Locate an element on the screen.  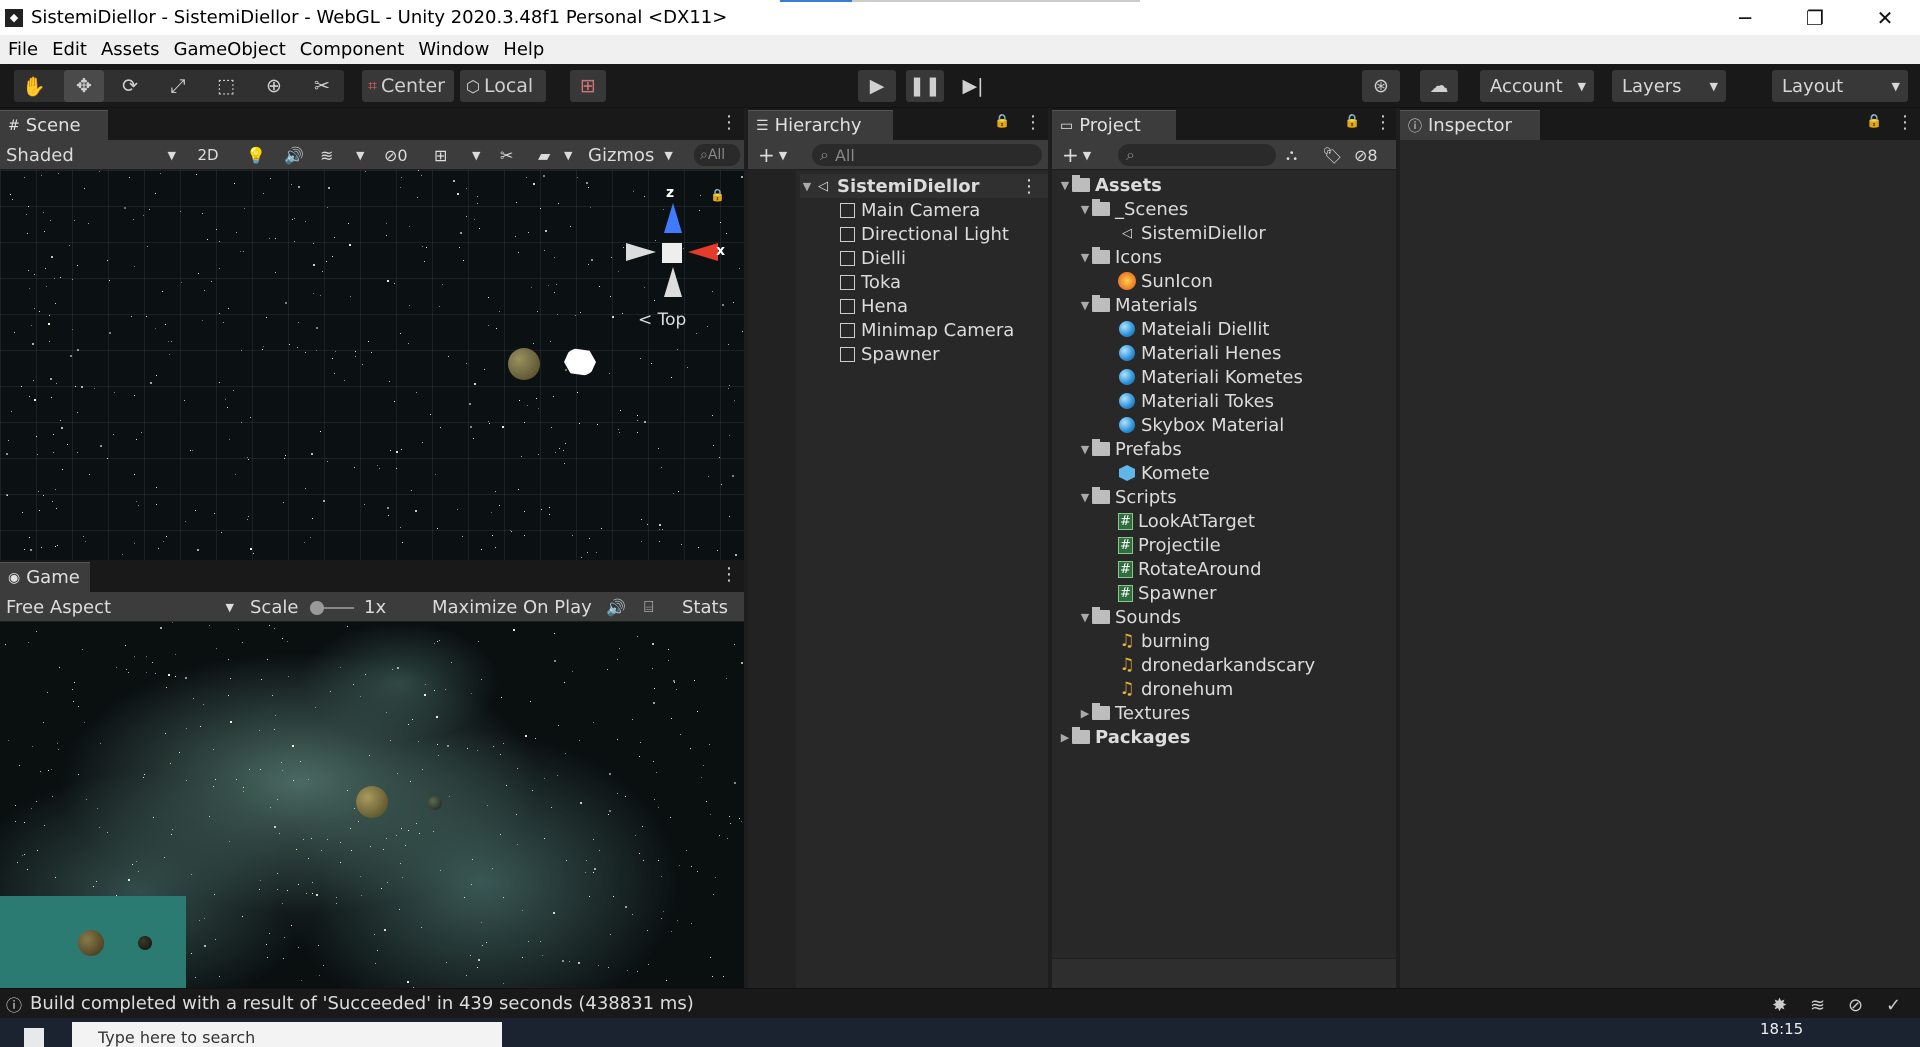
gizmos-toggle-icon: ⌸ is located at coordinates (649, 607).